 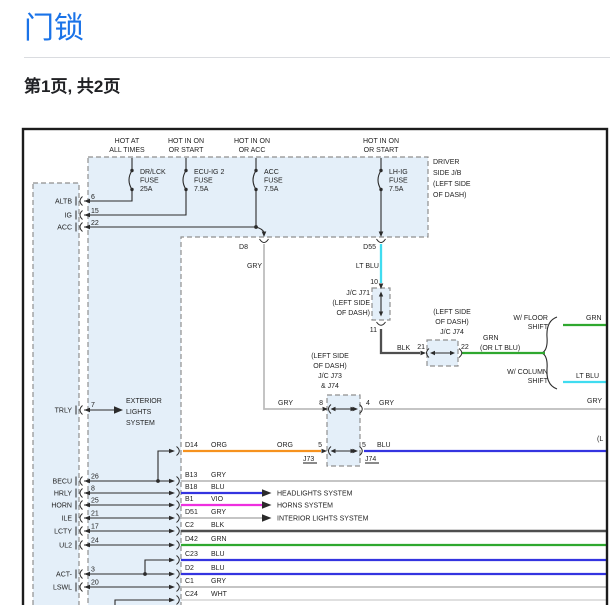 What do you see at coordinates (323, 519) in the screenshot?
I see `system-label: INTERIOR LIGHTS SYSTEM` at bounding box center [323, 519].